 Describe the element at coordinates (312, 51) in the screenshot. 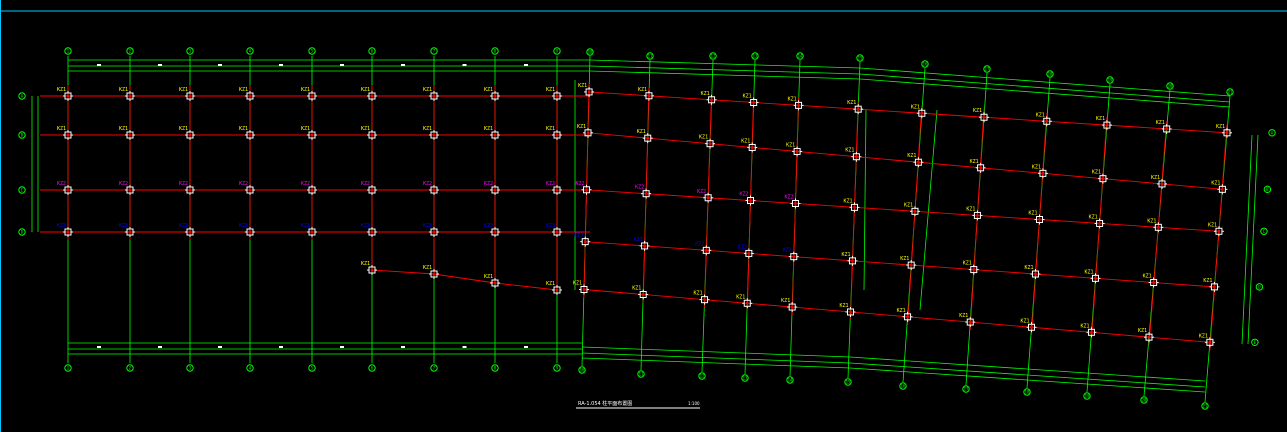

I see `axis-bubble-top: 5` at that location.